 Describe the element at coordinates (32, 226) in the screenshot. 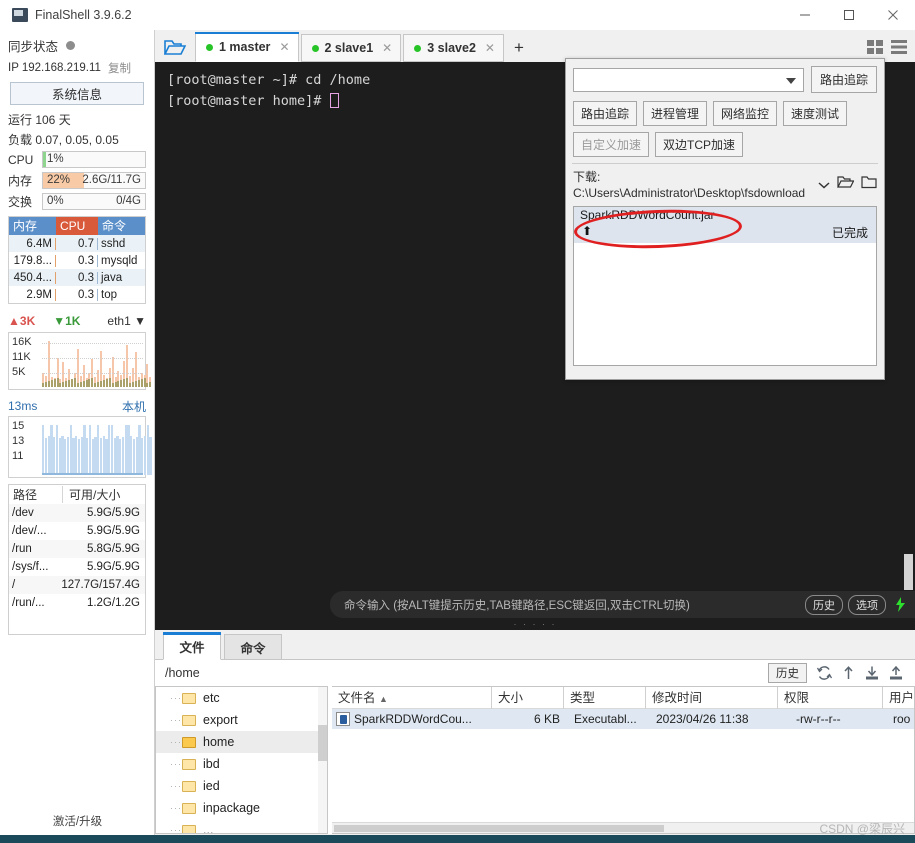

I see `process-header-mem: 内存` at that location.